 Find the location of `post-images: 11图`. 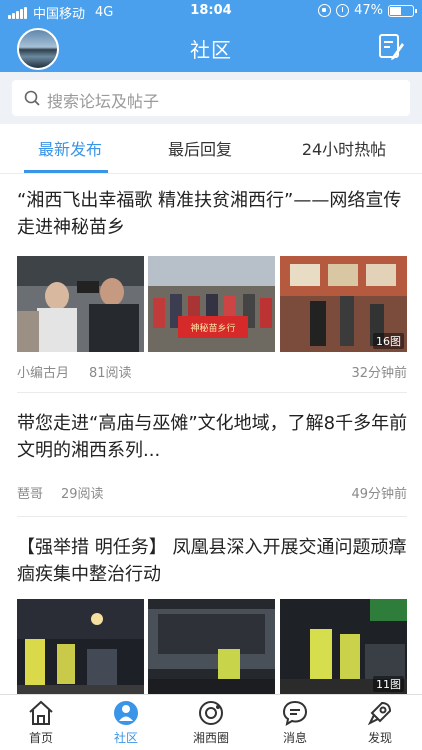

post-images: 11图 is located at coordinates (212, 646).